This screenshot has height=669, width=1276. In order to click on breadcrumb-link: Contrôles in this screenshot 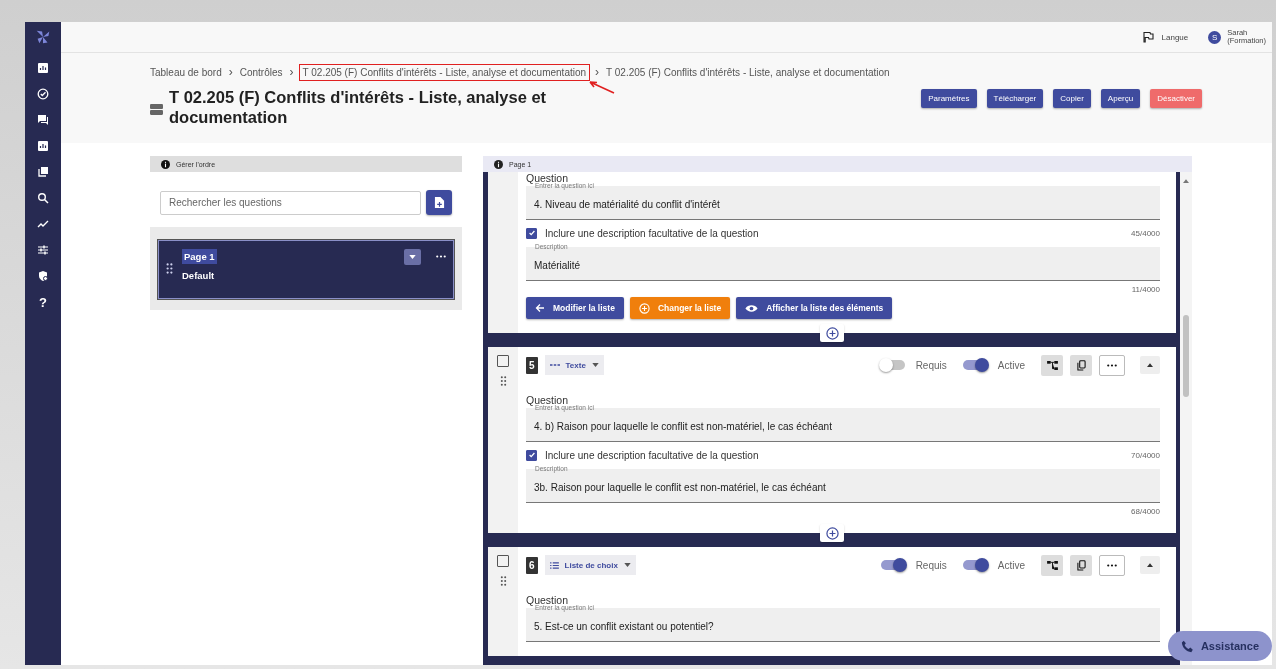, I will do `click(261, 72)`.